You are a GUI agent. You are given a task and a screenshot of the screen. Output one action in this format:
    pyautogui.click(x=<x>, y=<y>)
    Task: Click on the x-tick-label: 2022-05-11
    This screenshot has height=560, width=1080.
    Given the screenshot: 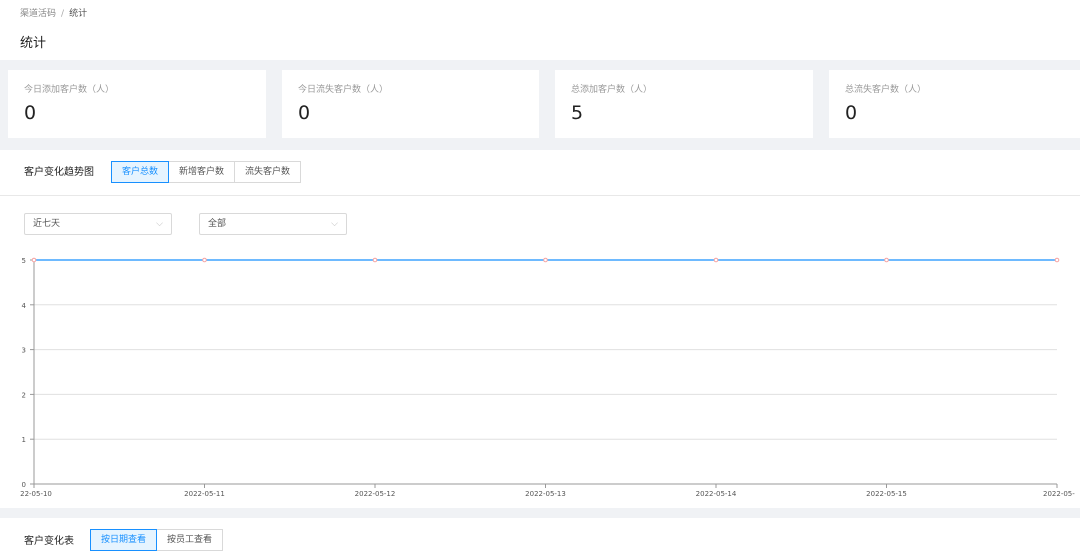 What is the action you would take?
    pyautogui.click(x=204, y=494)
    